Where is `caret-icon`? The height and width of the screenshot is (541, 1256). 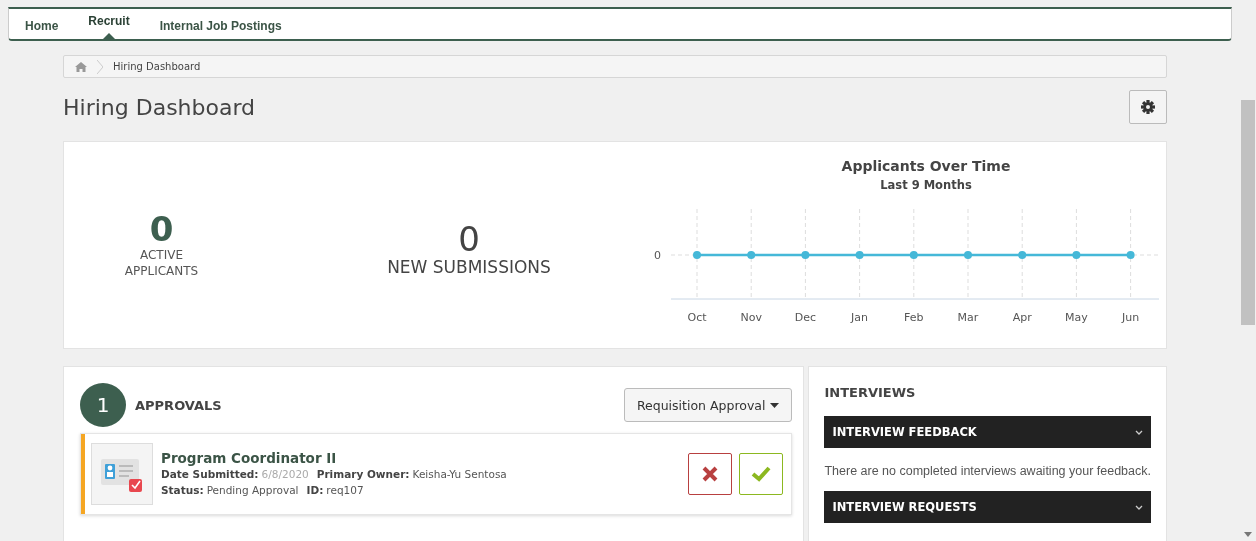 caret-icon is located at coordinates (775, 405).